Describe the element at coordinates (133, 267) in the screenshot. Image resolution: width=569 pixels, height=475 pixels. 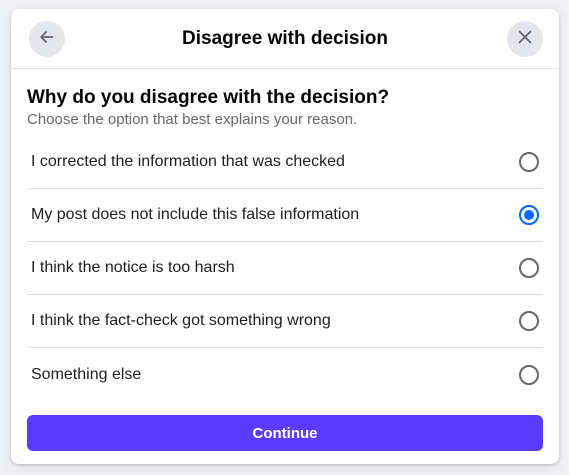
I see `option-label: I think the notice is too harsh` at that location.